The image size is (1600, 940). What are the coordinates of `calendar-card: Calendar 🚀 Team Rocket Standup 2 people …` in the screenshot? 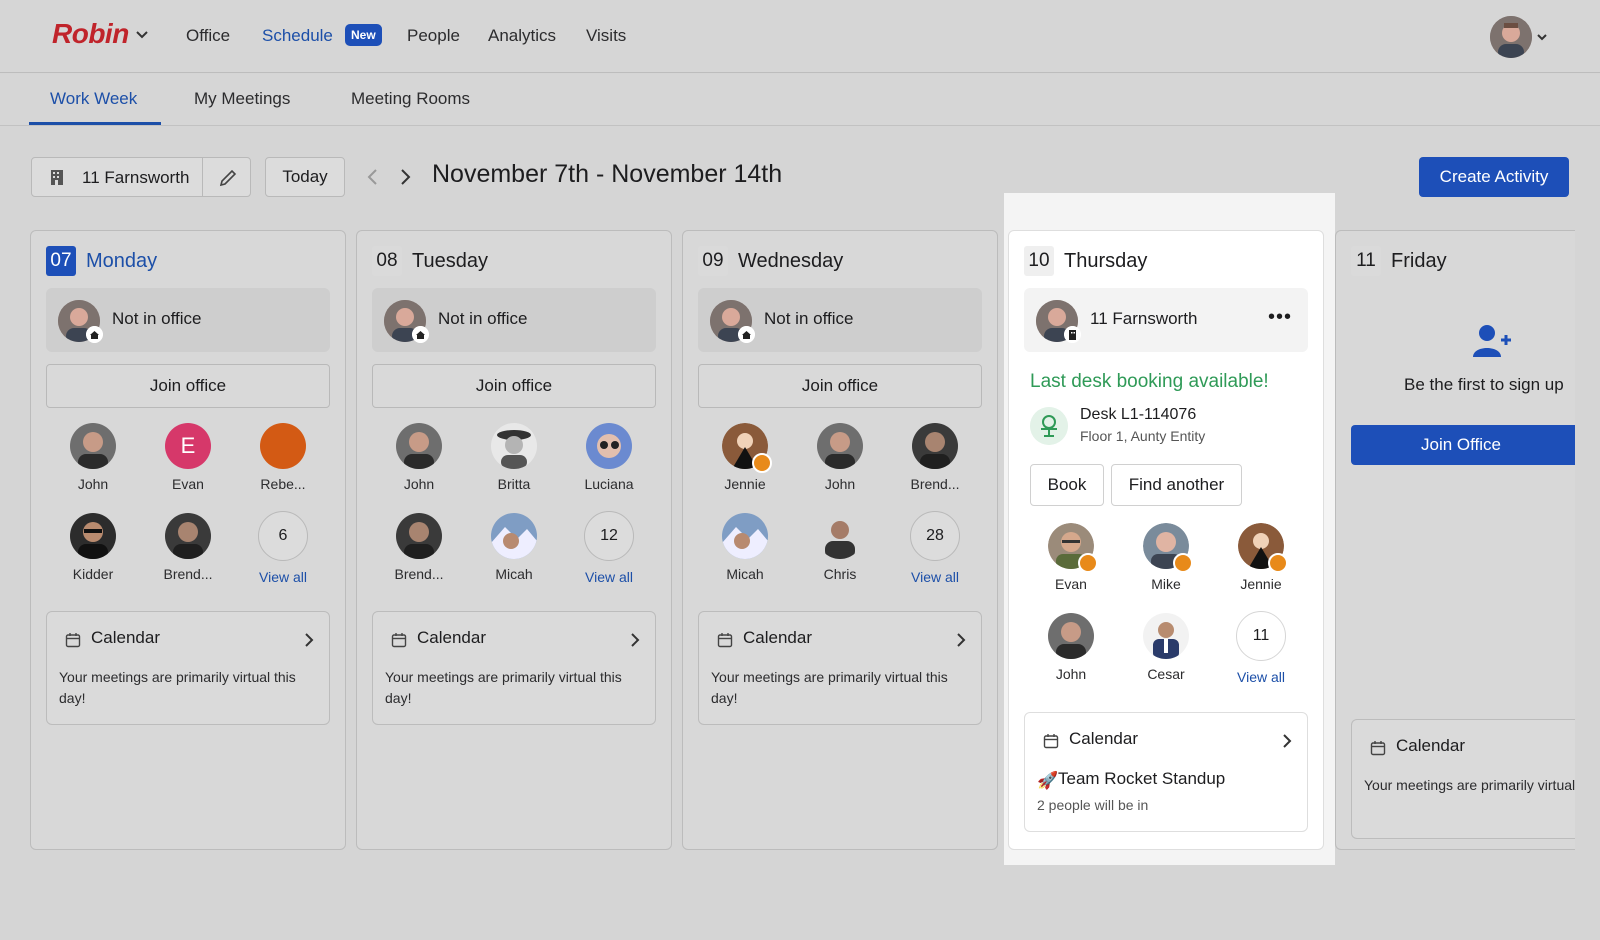 It's located at (1166, 772).